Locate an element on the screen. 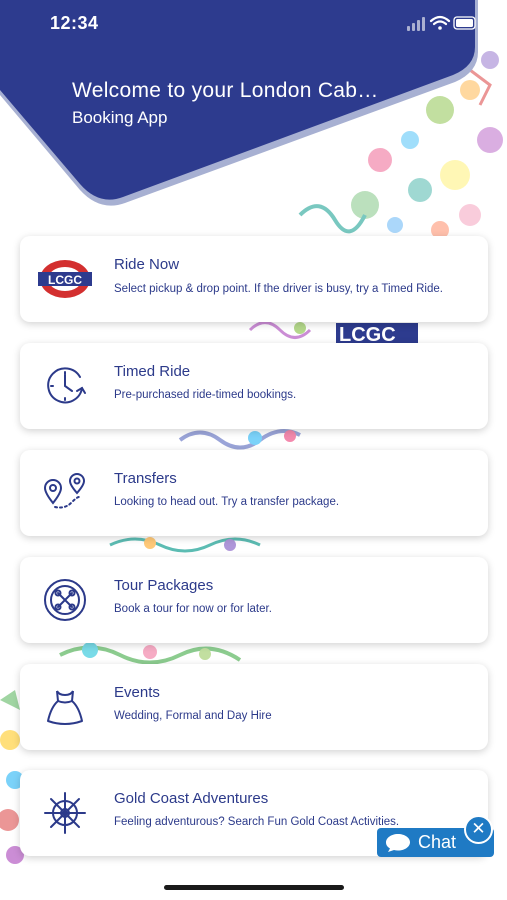 The width and height of the screenshot is (507, 900). card-description: Book a tour for now or for later. is located at coordinates (193, 609).